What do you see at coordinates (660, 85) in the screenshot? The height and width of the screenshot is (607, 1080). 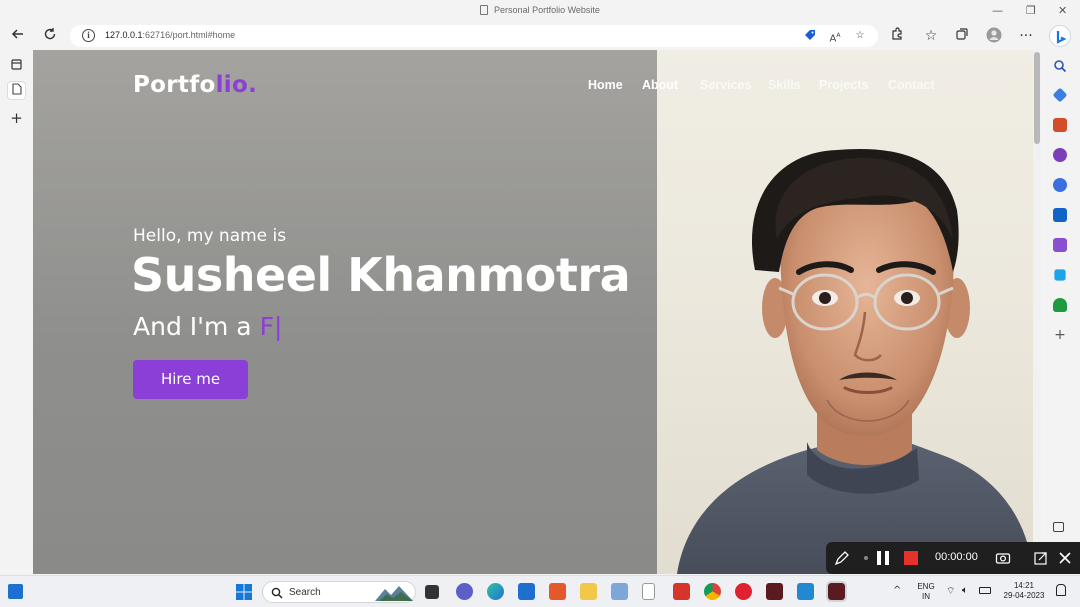 I see `nav-about: About` at bounding box center [660, 85].